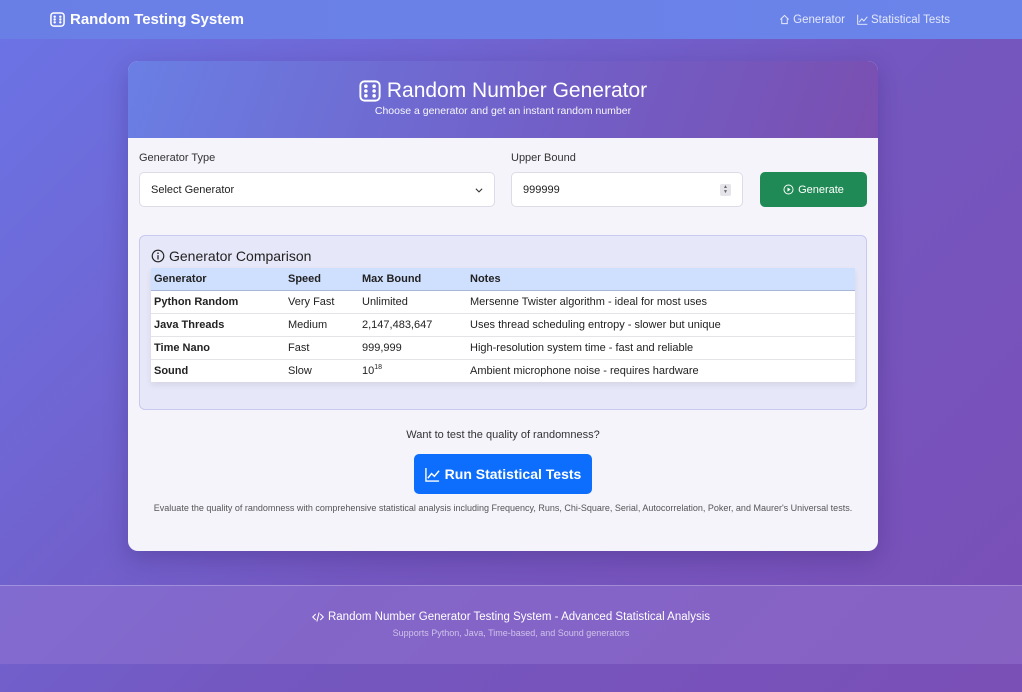 The width and height of the screenshot is (1022, 692). I want to click on cell-max-bound: Unlimited, so click(413, 301).